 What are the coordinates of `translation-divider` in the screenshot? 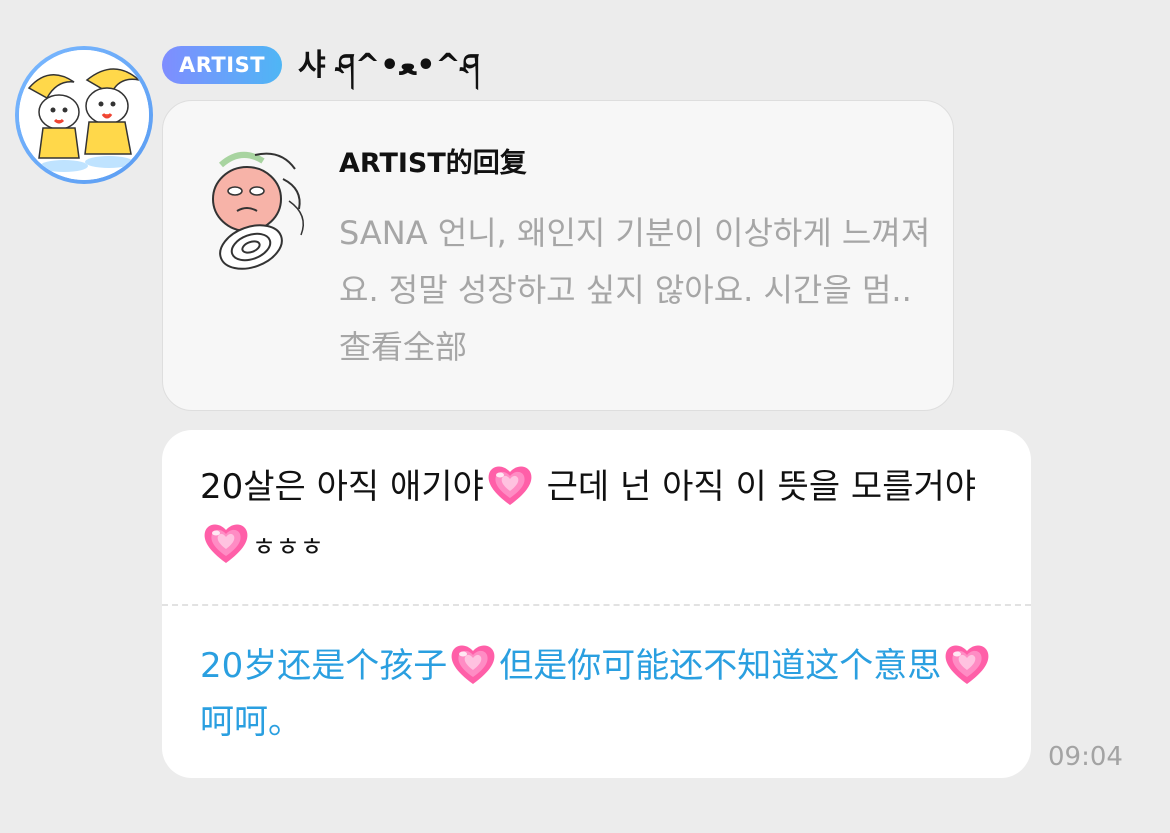 It's located at (596, 605).